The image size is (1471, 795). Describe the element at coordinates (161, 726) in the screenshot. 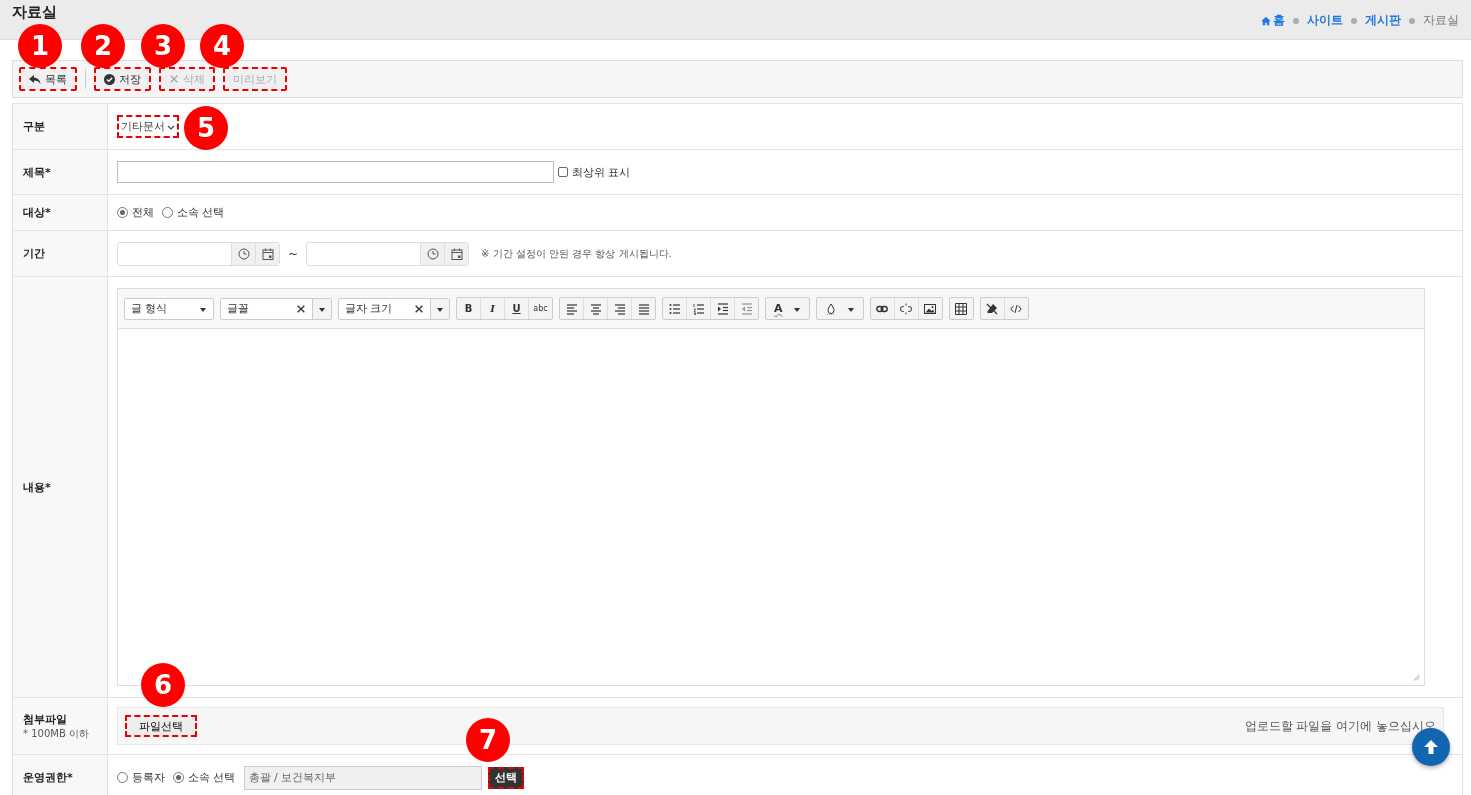

I see `file-select-button: 파일선택` at that location.